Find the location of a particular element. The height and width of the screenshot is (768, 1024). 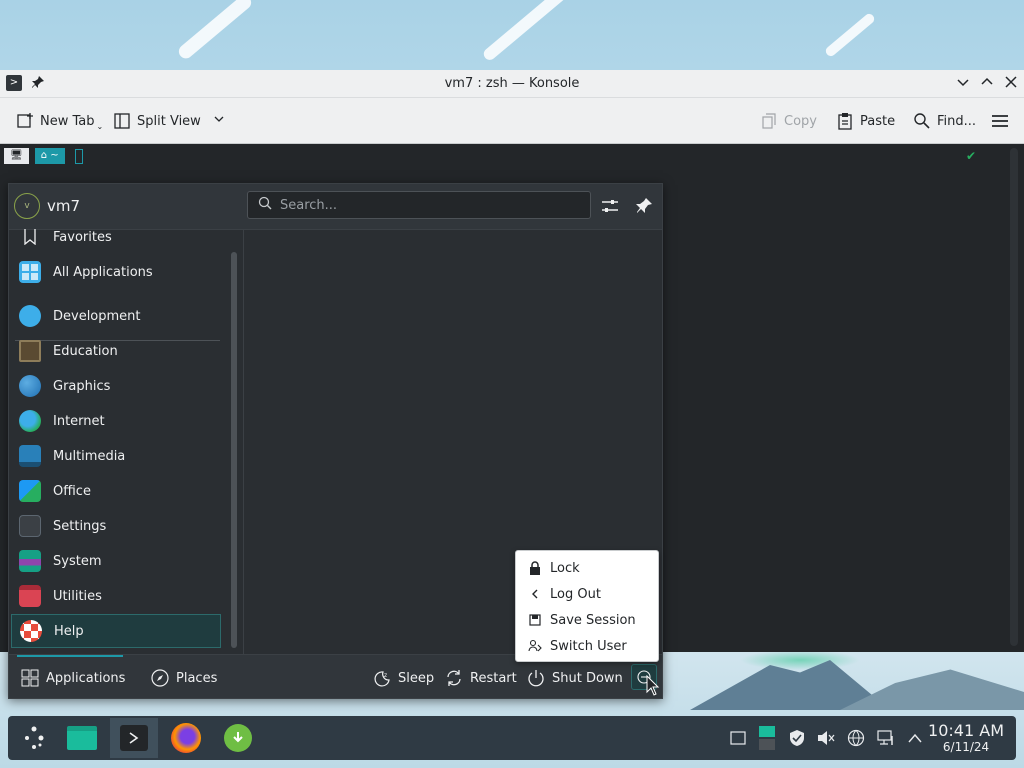

category-label: Education is located at coordinates (85, 351).